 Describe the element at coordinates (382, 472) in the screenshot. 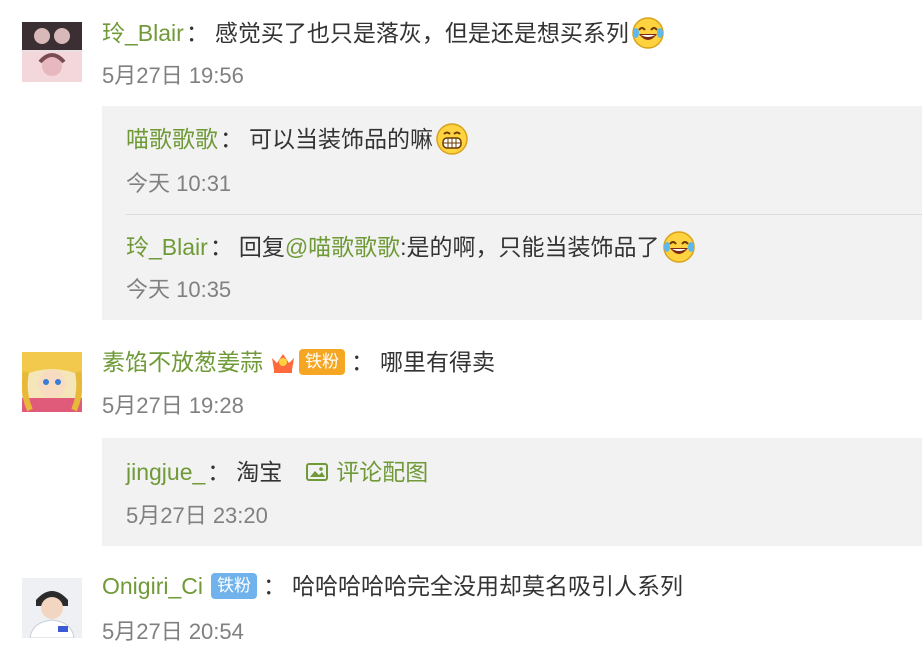

I see `image-link-label: 评论配图` at that location.